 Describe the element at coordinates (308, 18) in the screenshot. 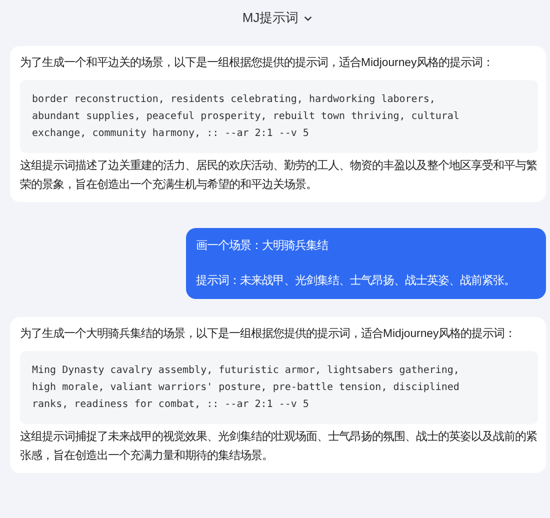

I see `chevron-down-icon` at that location.